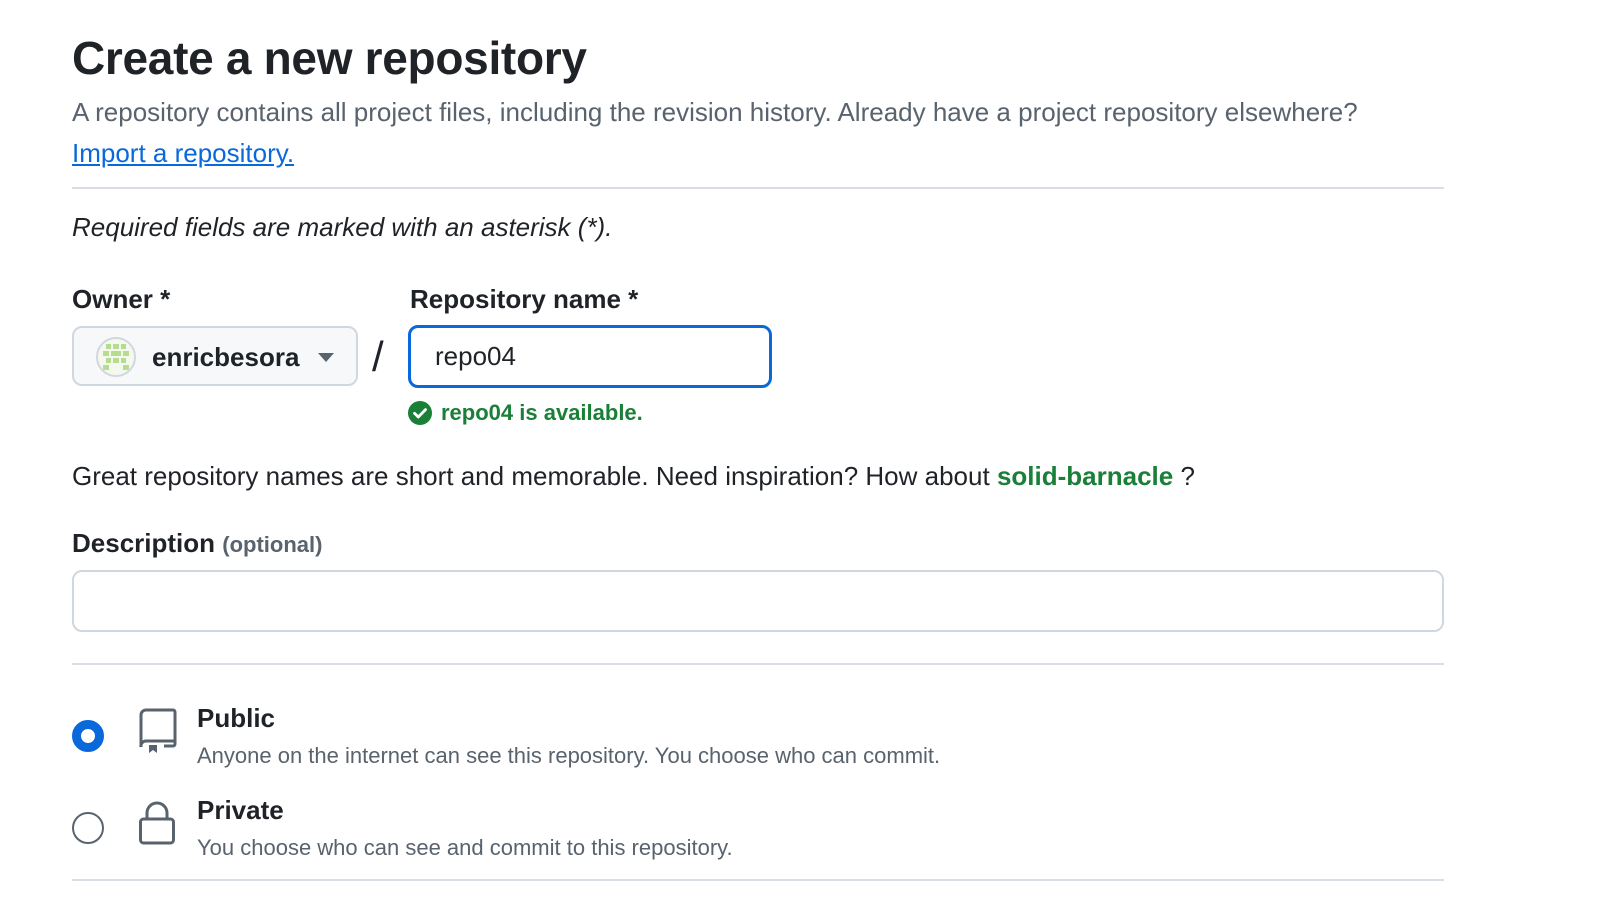  I want to click on description-label-text: Description, so click(144, 543).